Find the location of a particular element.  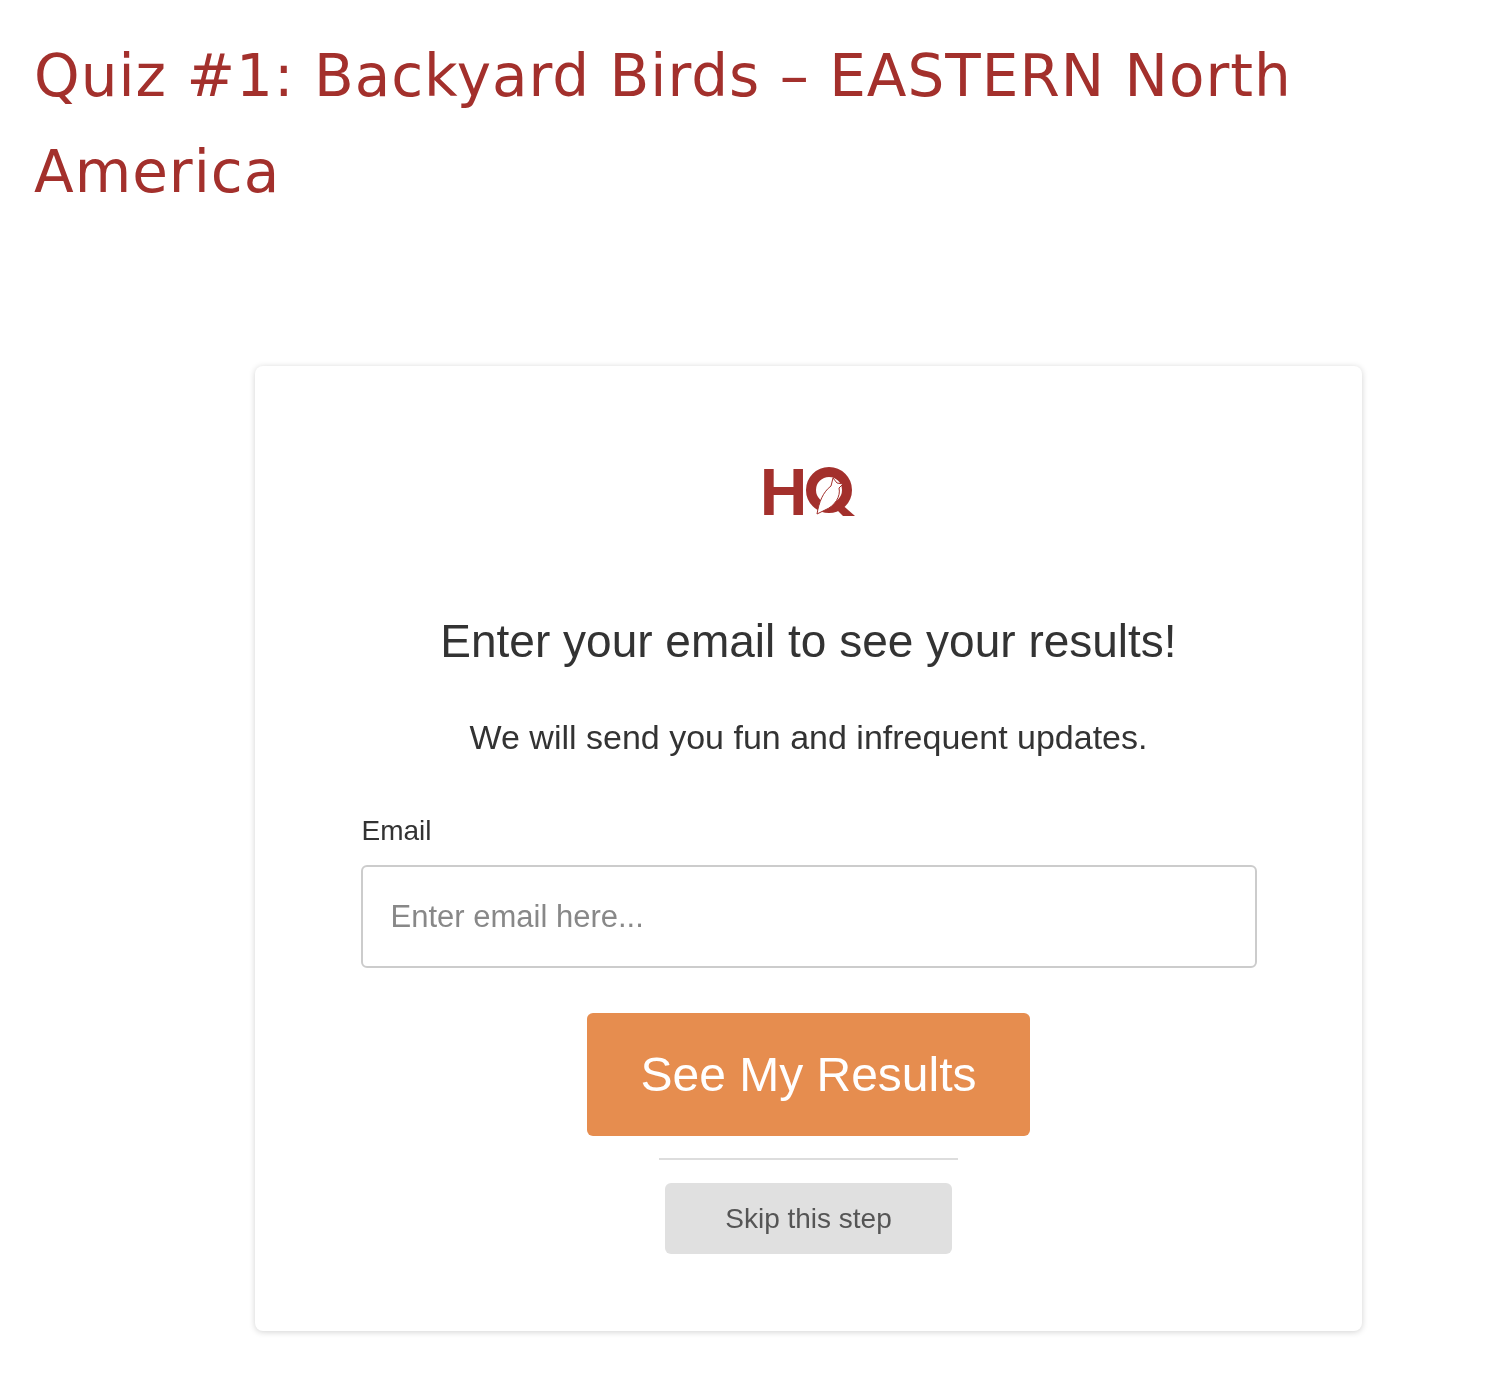

logo-text: H is located at coordinates (783, 492).